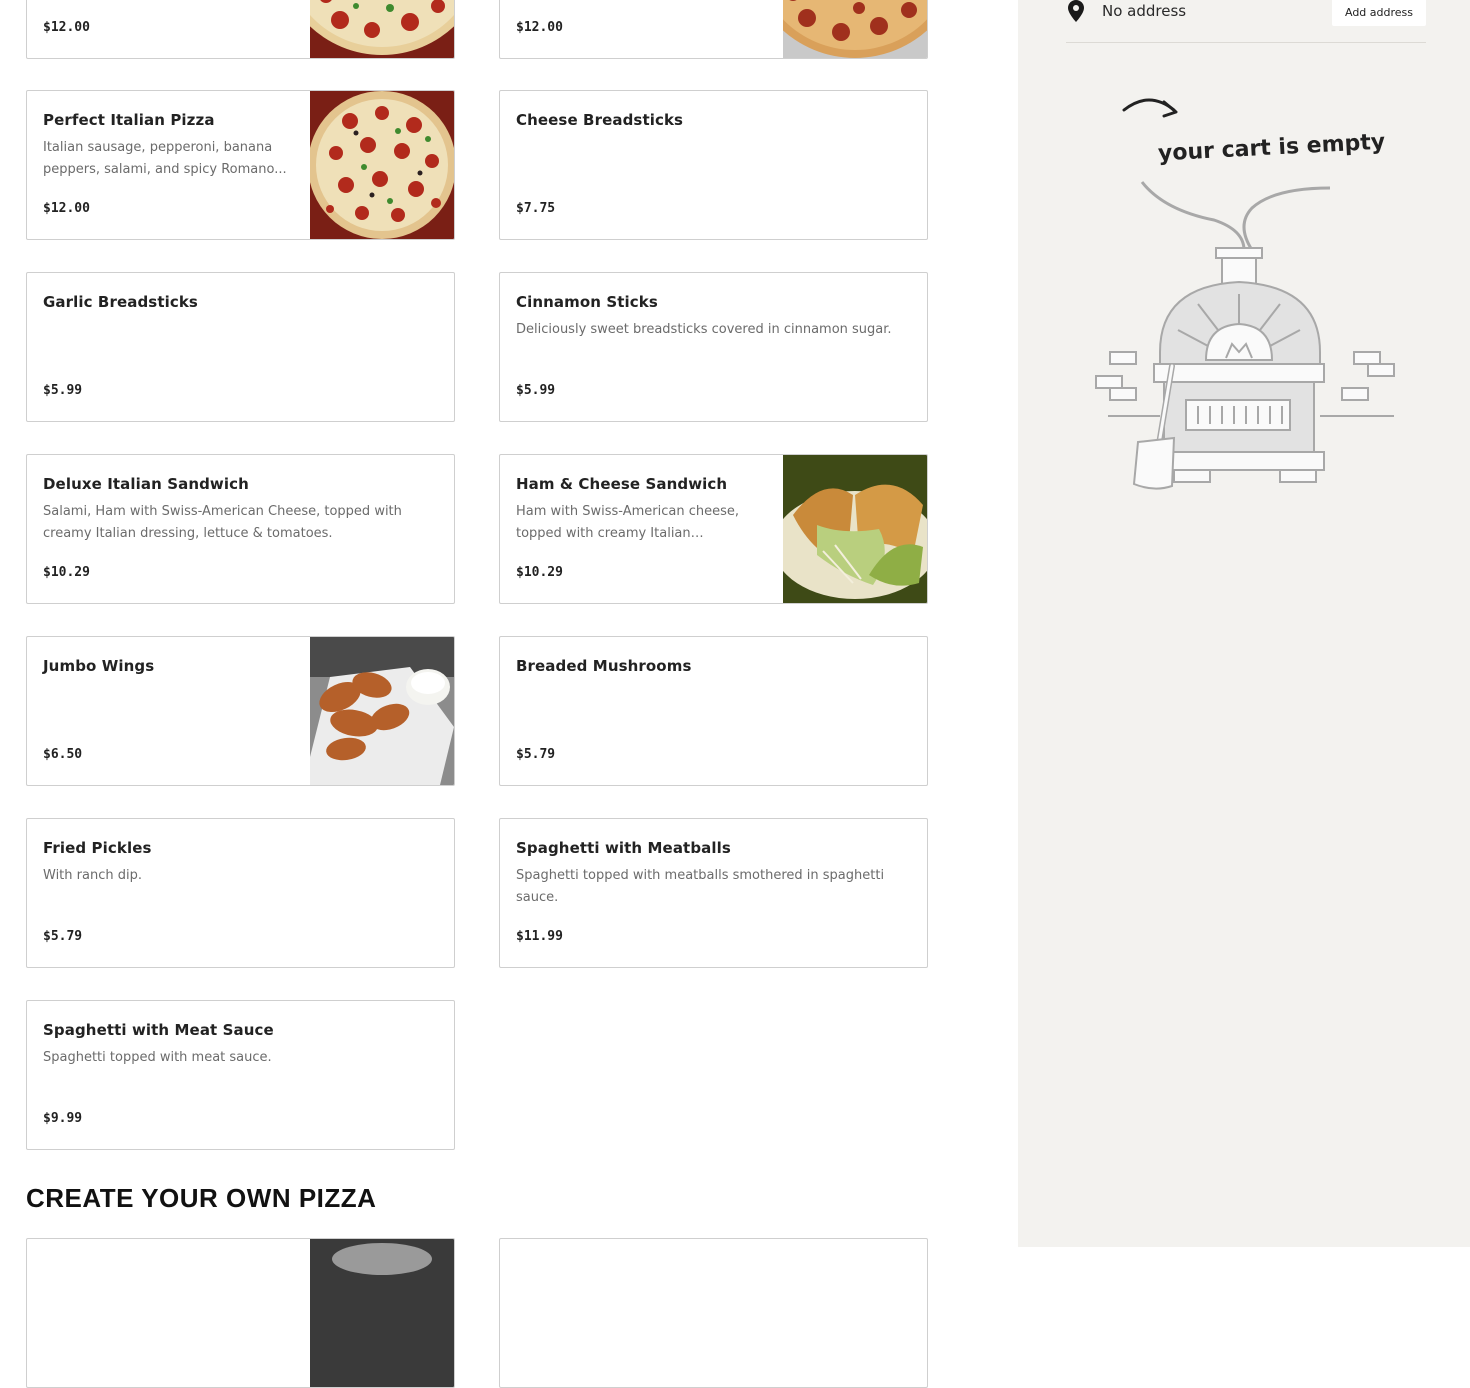 Image resolution: width=1470 pixels, height=1388 pixels. I want to click on map-pin-icon, so click(1076, 11).